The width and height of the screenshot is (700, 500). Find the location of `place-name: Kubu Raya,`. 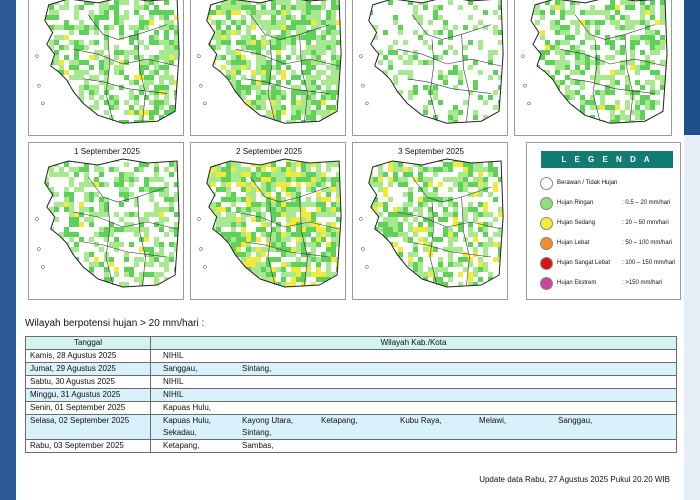

place-name: Kubu Raya, is located at coordinates (421, 420).